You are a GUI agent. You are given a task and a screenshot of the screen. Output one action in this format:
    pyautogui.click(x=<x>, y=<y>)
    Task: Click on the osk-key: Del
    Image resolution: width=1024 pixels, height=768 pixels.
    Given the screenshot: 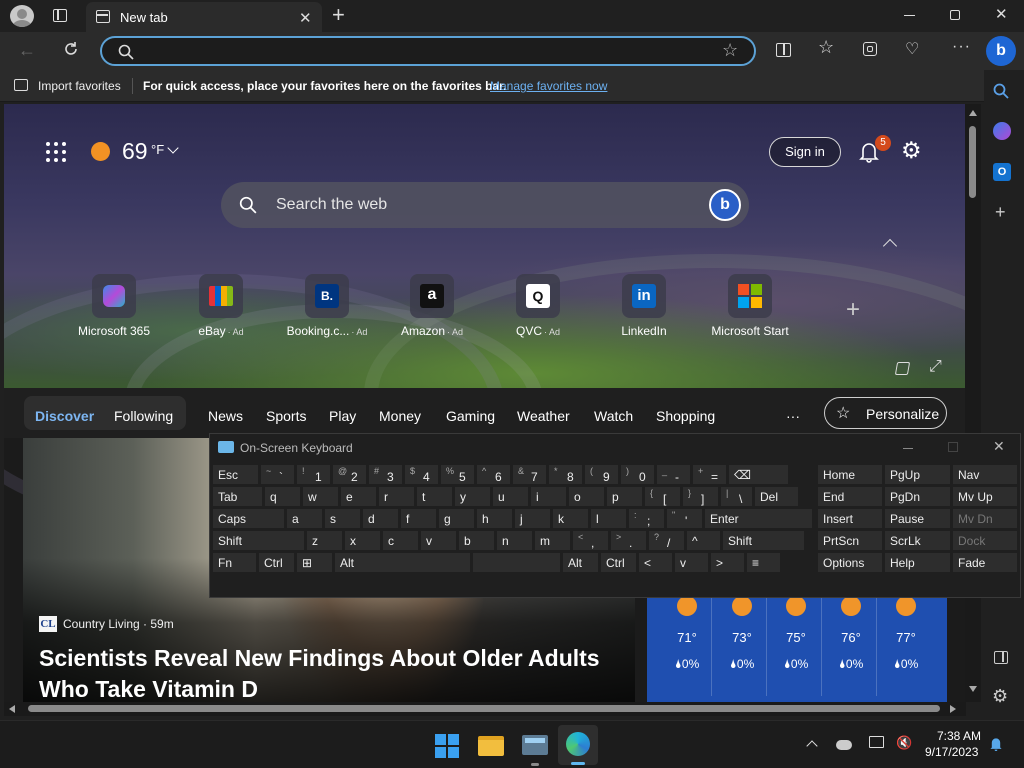 What is the action you would take?
    pyautogui.click(x=776, y=496)
    